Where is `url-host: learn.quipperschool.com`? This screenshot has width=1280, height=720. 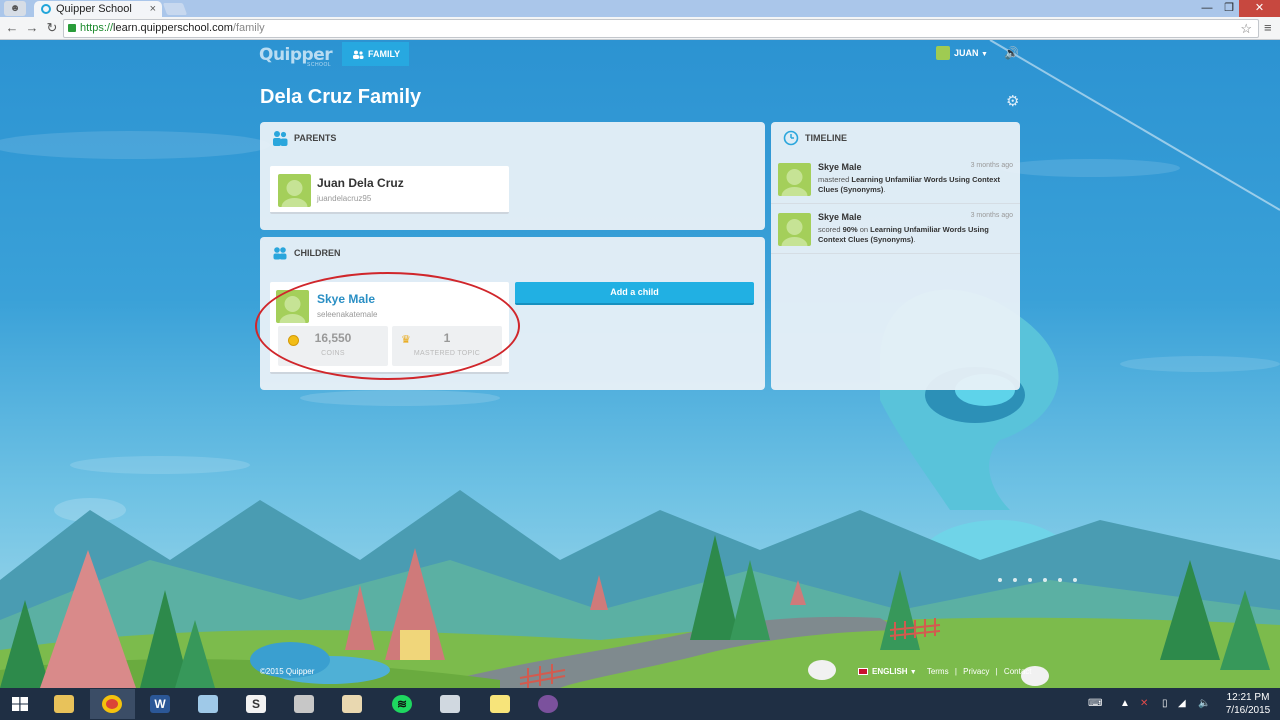
url-host: learn.quipperschool.com is located at coordinates (173, 28).